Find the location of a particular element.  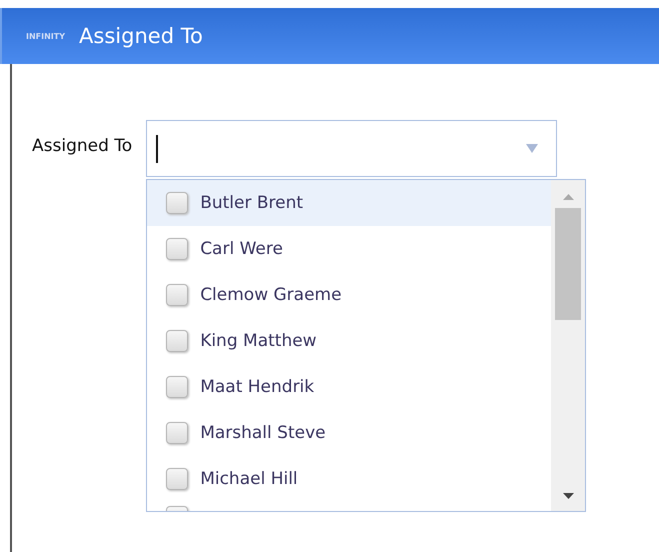

scrollbar is located at coordinates (568, 345).